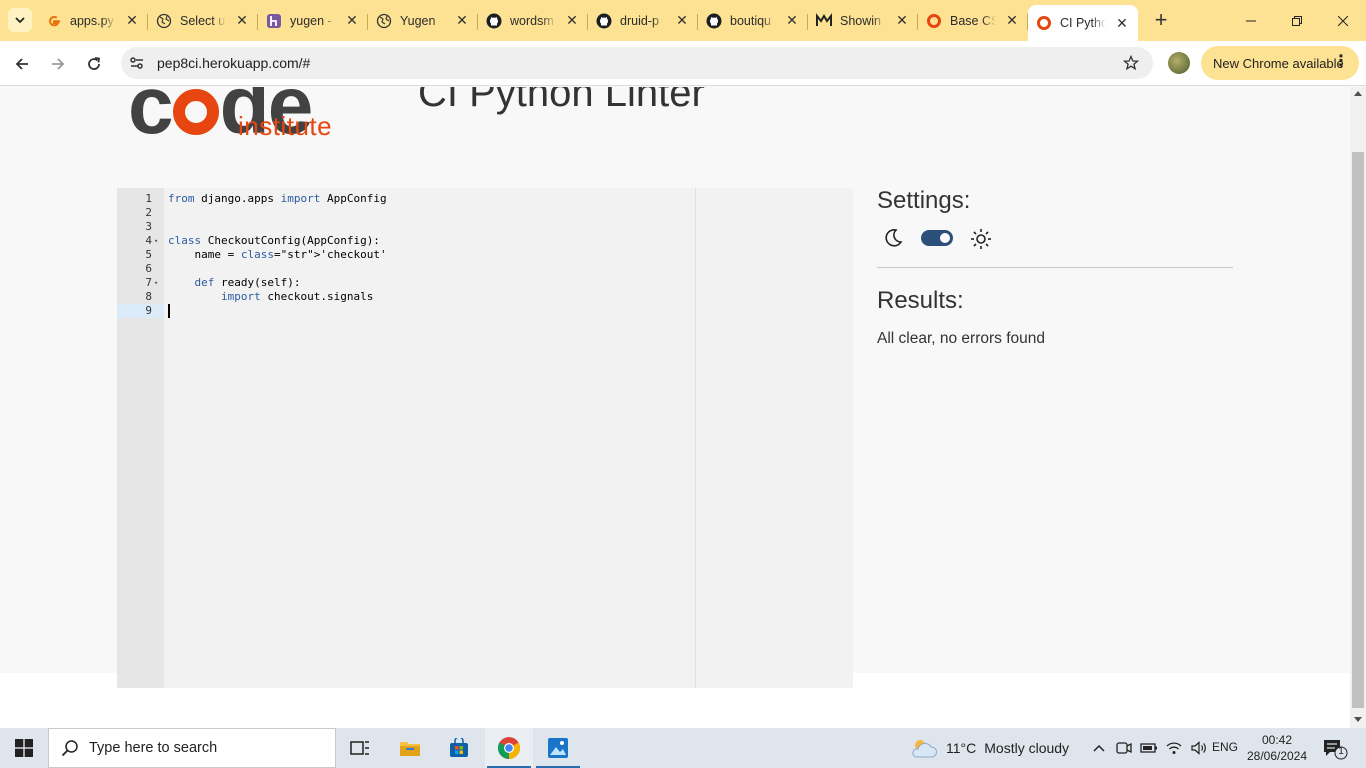  I want to click on results-message: All clear, no errors found, so click(961, 338).